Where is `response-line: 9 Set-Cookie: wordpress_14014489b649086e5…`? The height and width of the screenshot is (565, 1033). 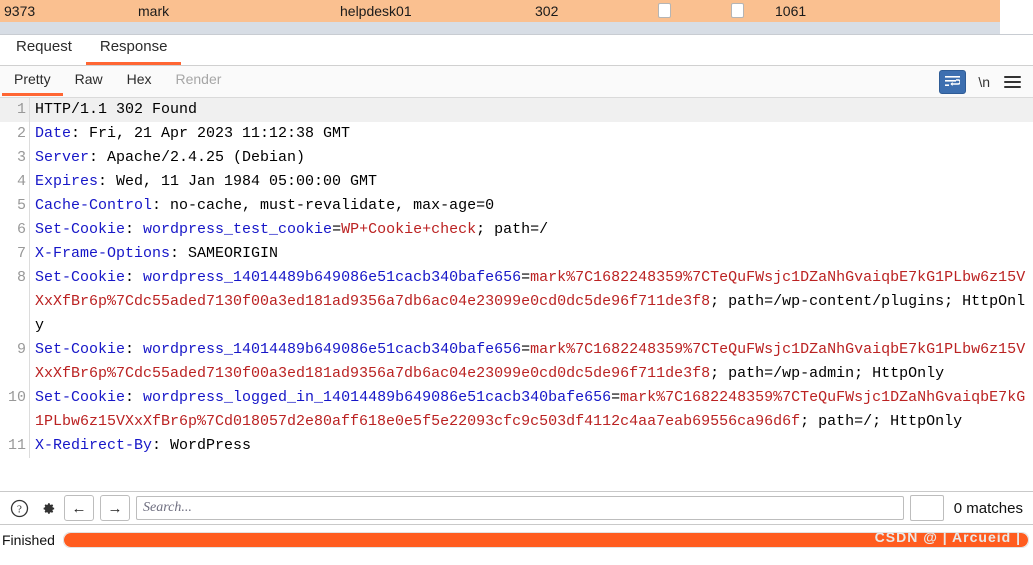 response-line: 9 Set-Cookie: wordpress_14014489b649086e5… is located at coordinates (516, 362).